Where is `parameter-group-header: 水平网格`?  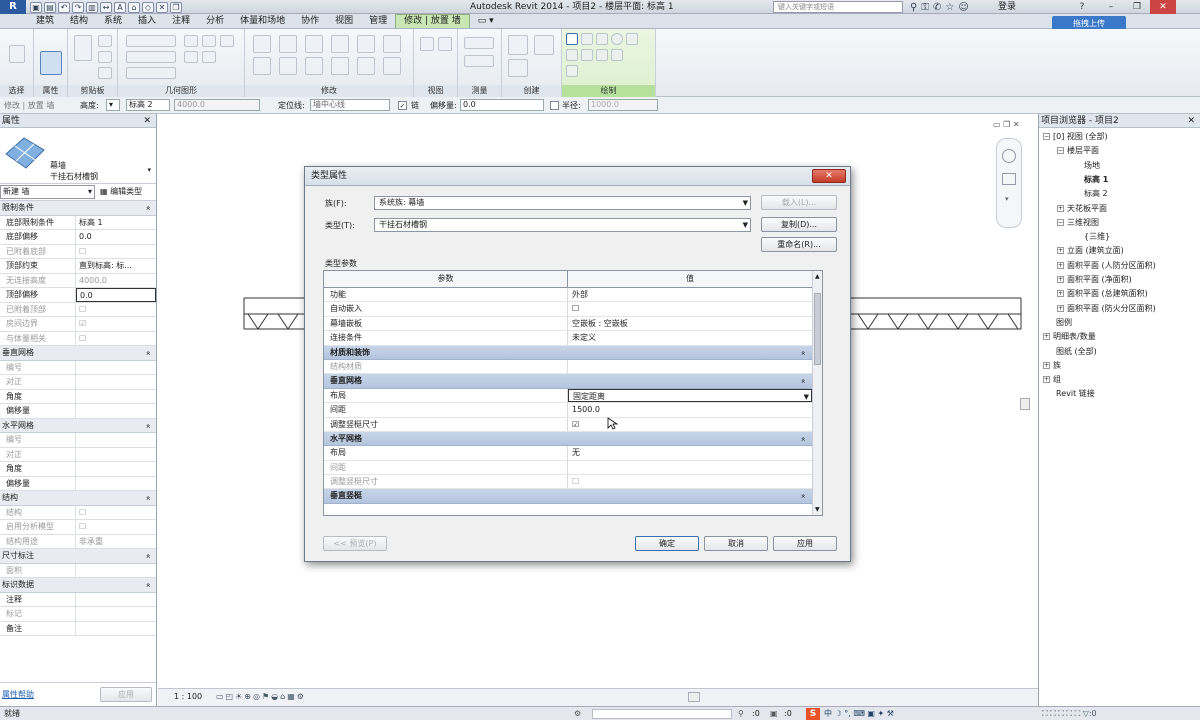
parameter-group-header: 水平网格 is located at coordinates (568, 439).